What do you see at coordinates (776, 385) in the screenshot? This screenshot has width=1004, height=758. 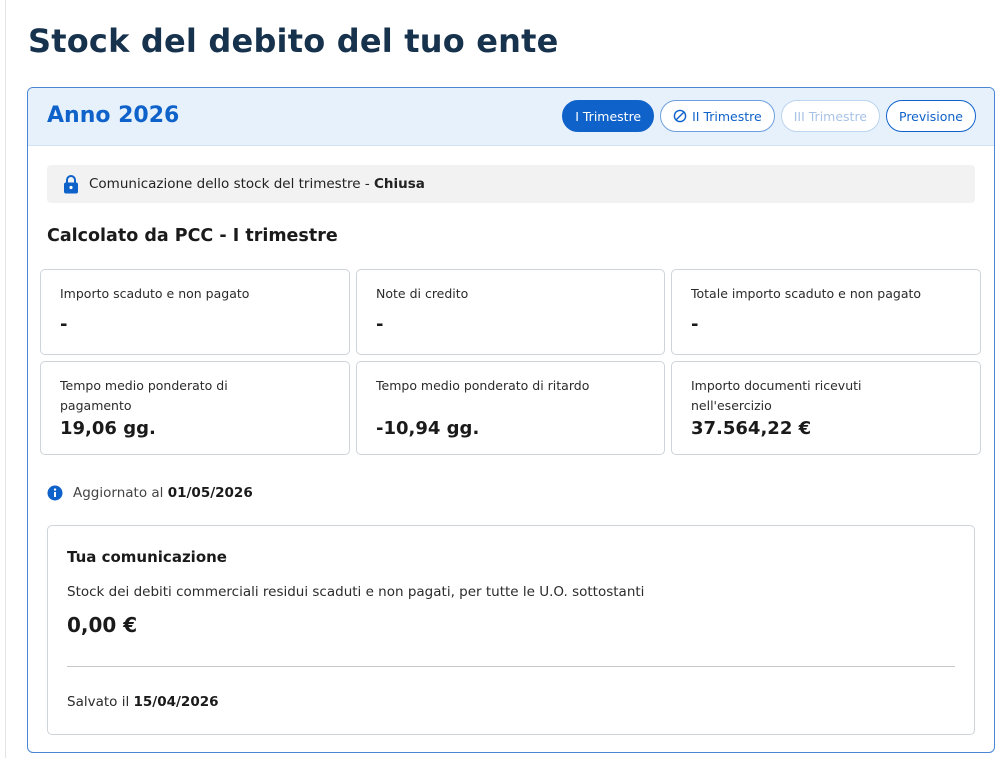 I see `metric-label-line: Importo documenti ricevuti` at bounding box center [776, 385].